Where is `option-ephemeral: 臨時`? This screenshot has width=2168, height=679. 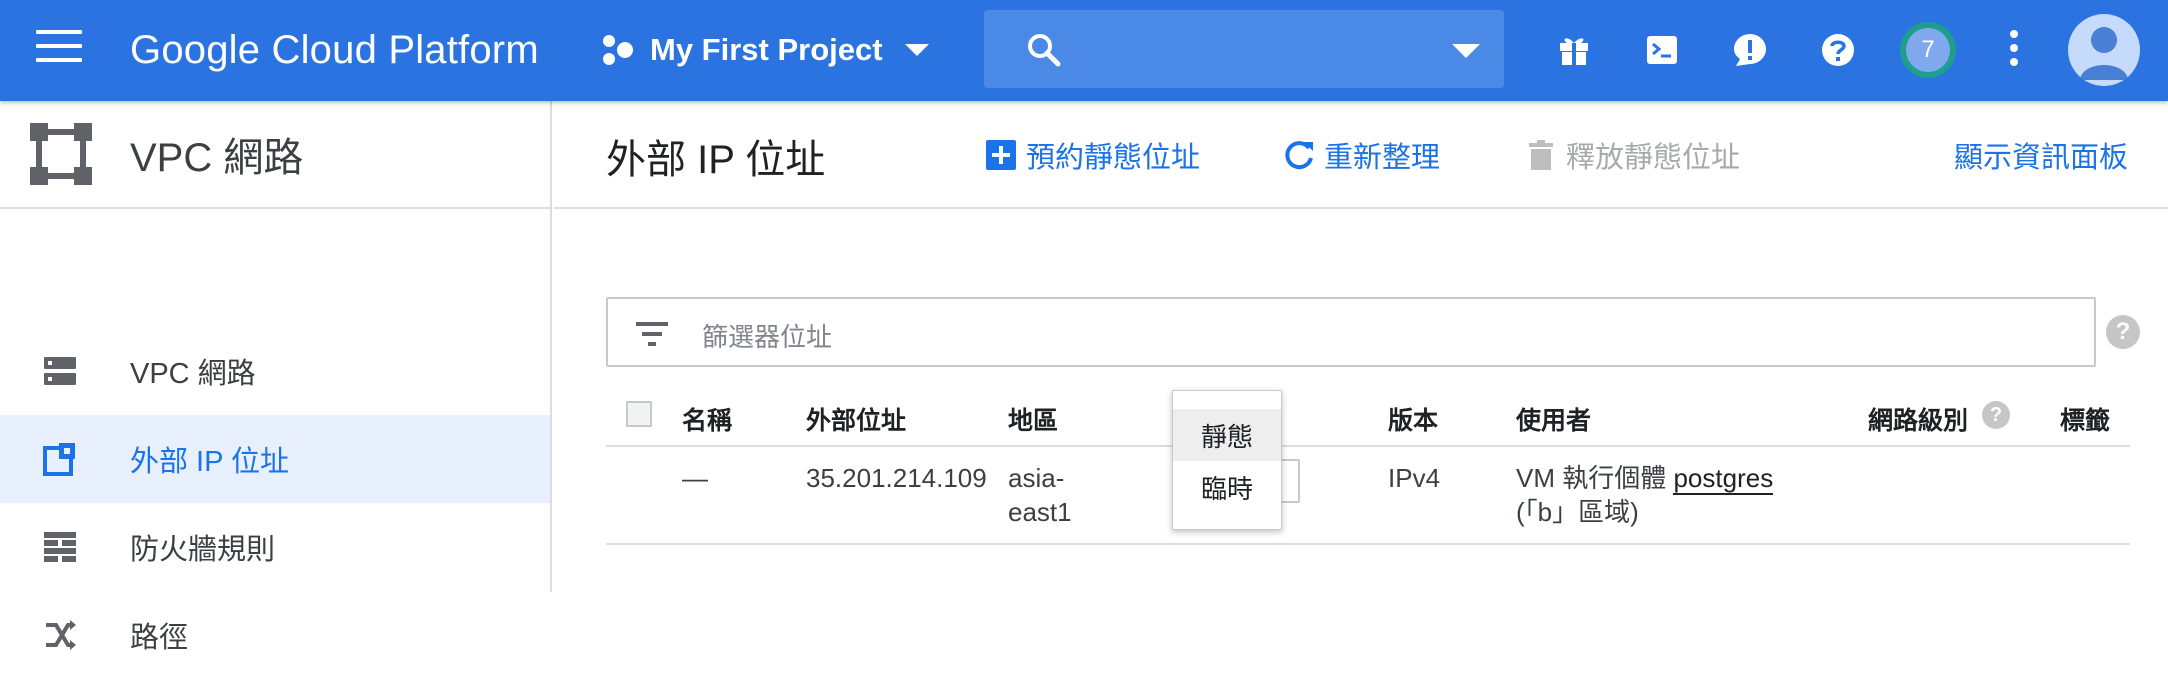 option-ephemeral: 臨時 is located at coordinates (1227, 487).